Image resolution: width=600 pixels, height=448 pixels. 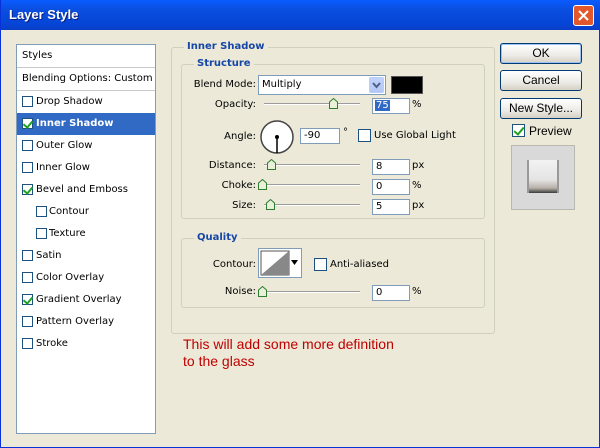 I want to click on shadow-color-swatch, so click(x=407, y=85).